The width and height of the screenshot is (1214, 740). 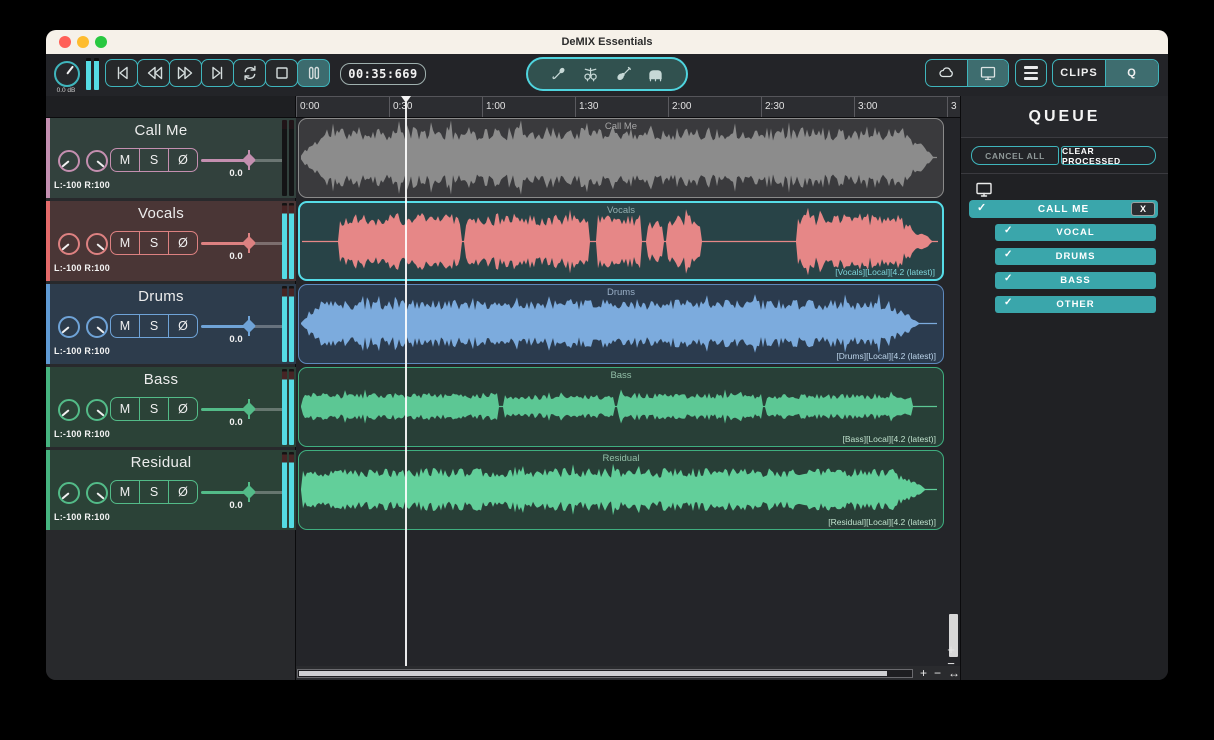 I want to click on queue-stem-label: DRUMS, so click(x=1075, y=256).